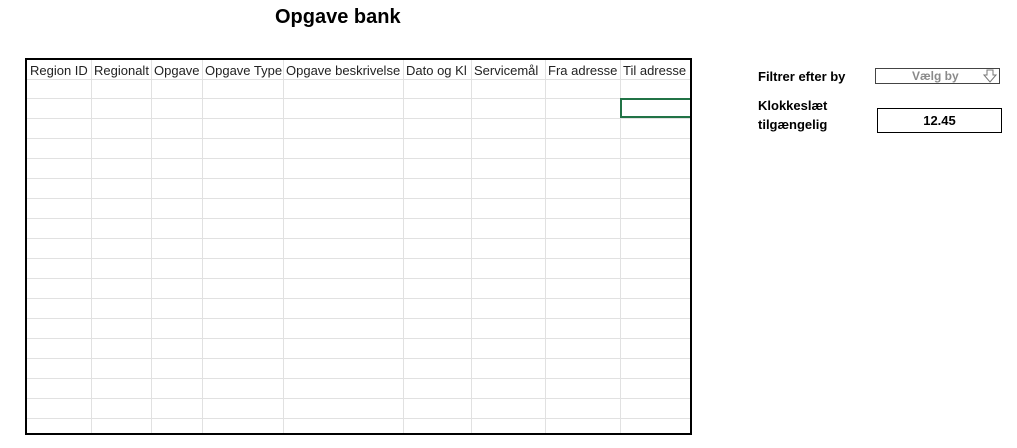  What do you see at coordinates (508, 71) in the screenshot?
I see `header-servicemaal: Servicemål` at bounding box center [508, 71].